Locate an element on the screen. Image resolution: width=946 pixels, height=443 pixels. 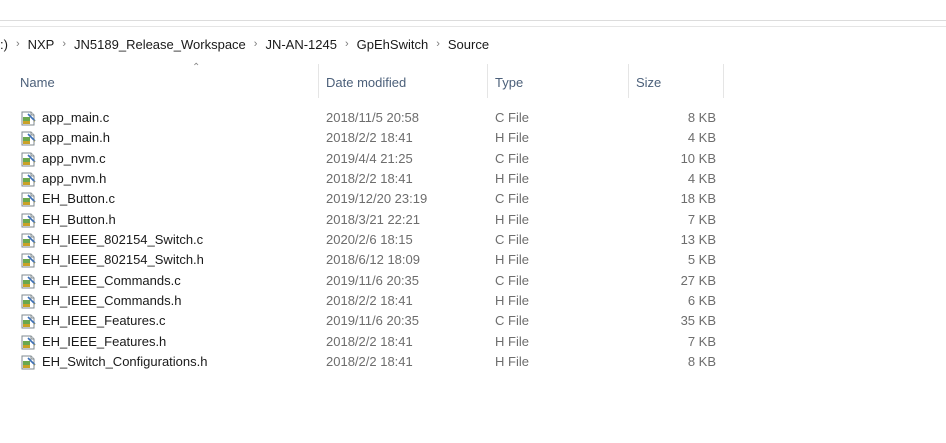
column-header-name-label: Name is located at coordinates (37, 82).